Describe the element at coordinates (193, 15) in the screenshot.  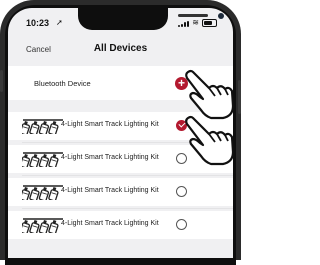
I see `speaker-grille` at that location.